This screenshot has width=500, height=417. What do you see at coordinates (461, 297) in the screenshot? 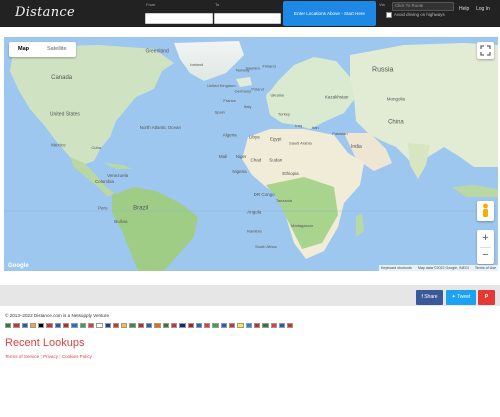
I see `twitter-tweet-button: ✦ Tweet` at bounding box center [461, 297].